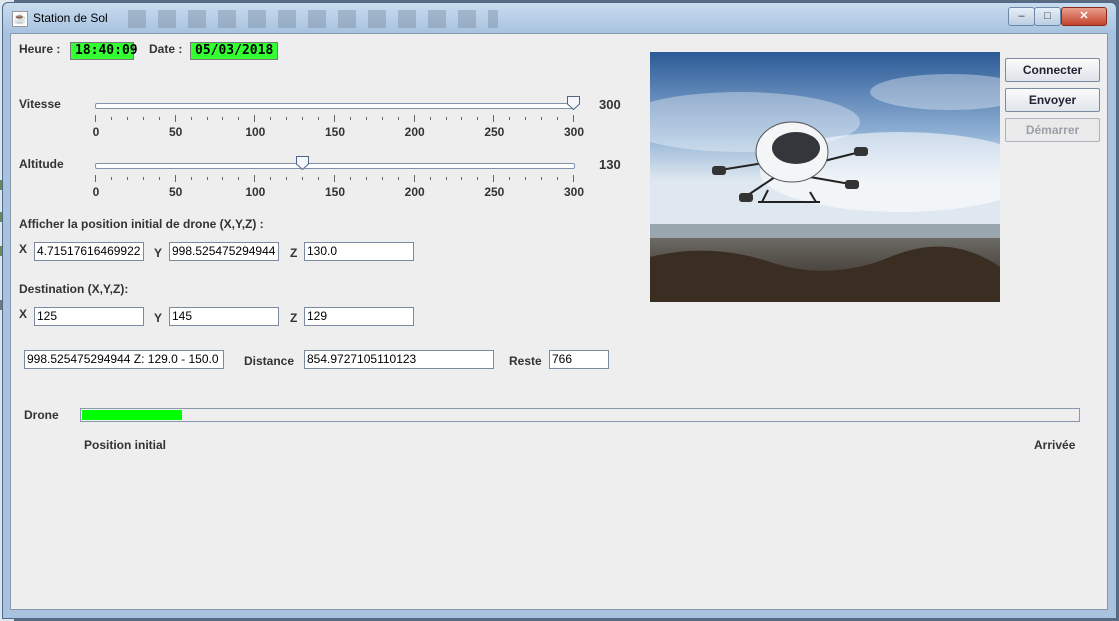  Describe the element at coordinates (166, 49) in the screenshot. I see `date-label: Date :` at that location.